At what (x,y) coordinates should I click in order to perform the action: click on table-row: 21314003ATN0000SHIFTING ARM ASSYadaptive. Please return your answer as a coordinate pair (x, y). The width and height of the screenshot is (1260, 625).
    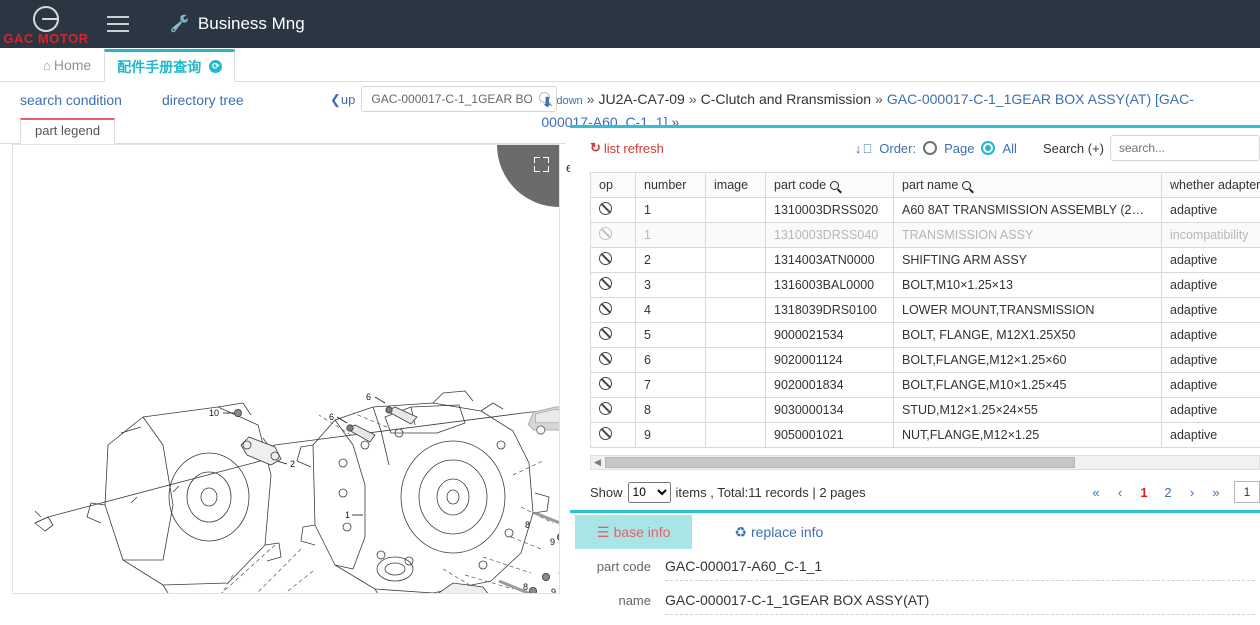
    Looking at the image, I should click on (925, 260).